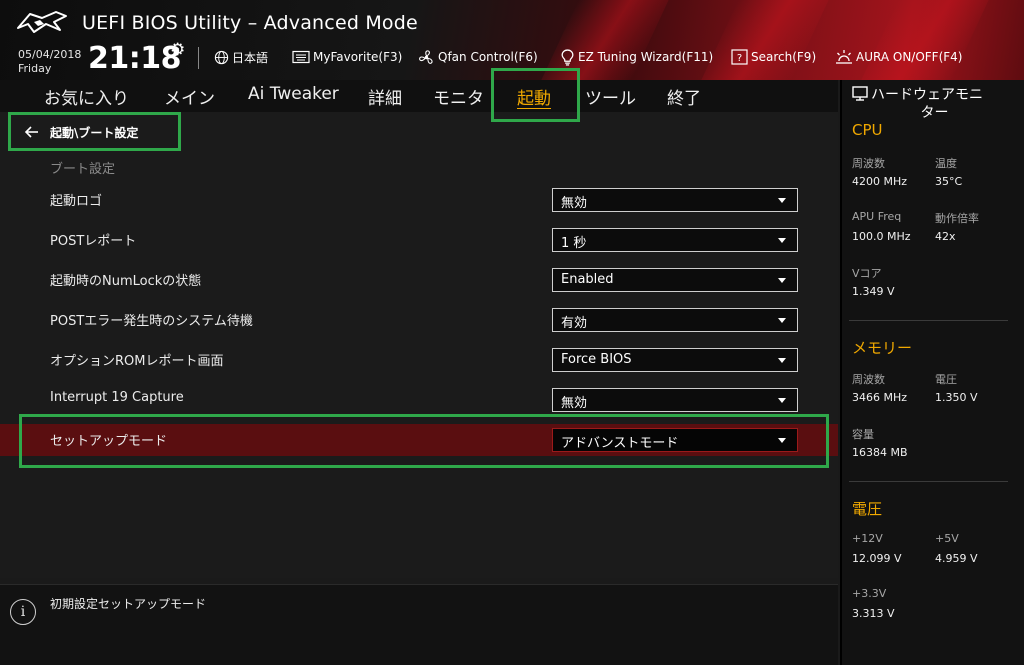 Image resolution: width=1024 pixels, height=665 pixels. What do you see at coordinates (126, 281) in the screenshot?
I see `setting-label-numlock: 起動時のNumLockの状態` at bounding box center [126, 281].